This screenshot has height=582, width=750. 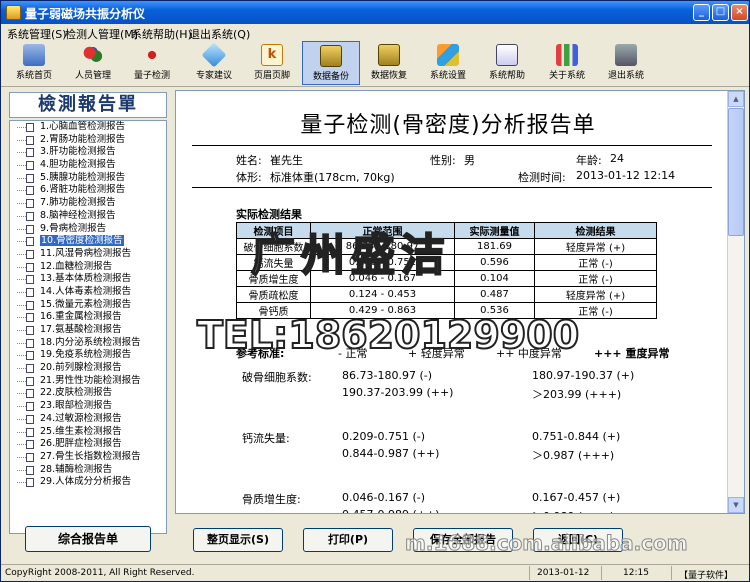 I want to click on sidebar-item: 27.骨生长指数检测报告, so click(x=88, y=457).